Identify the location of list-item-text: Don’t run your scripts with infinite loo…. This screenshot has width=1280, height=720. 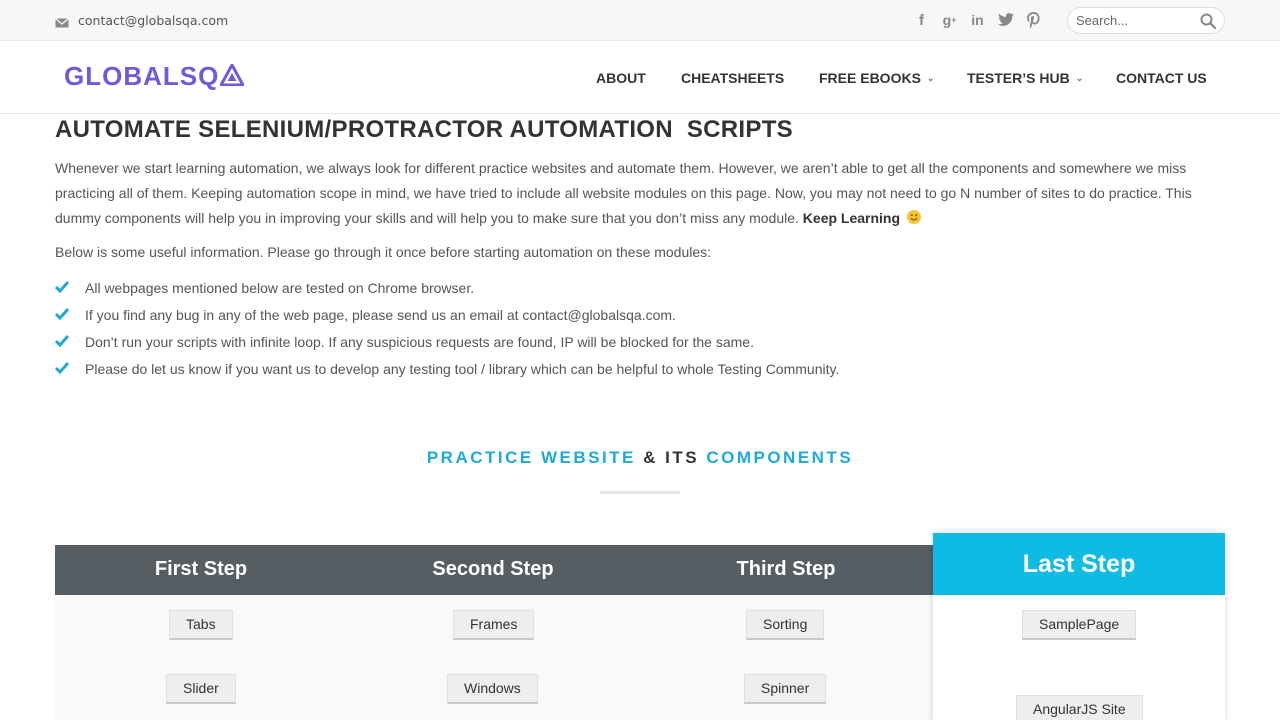
(419, 342).